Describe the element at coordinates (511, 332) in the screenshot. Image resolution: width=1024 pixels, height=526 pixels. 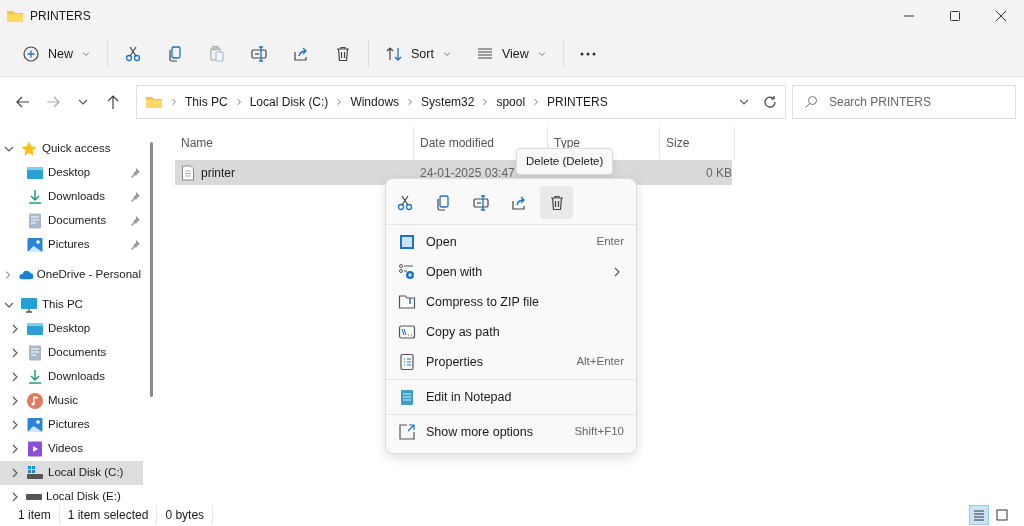
I see `menu-item: Copy as path` at that location.